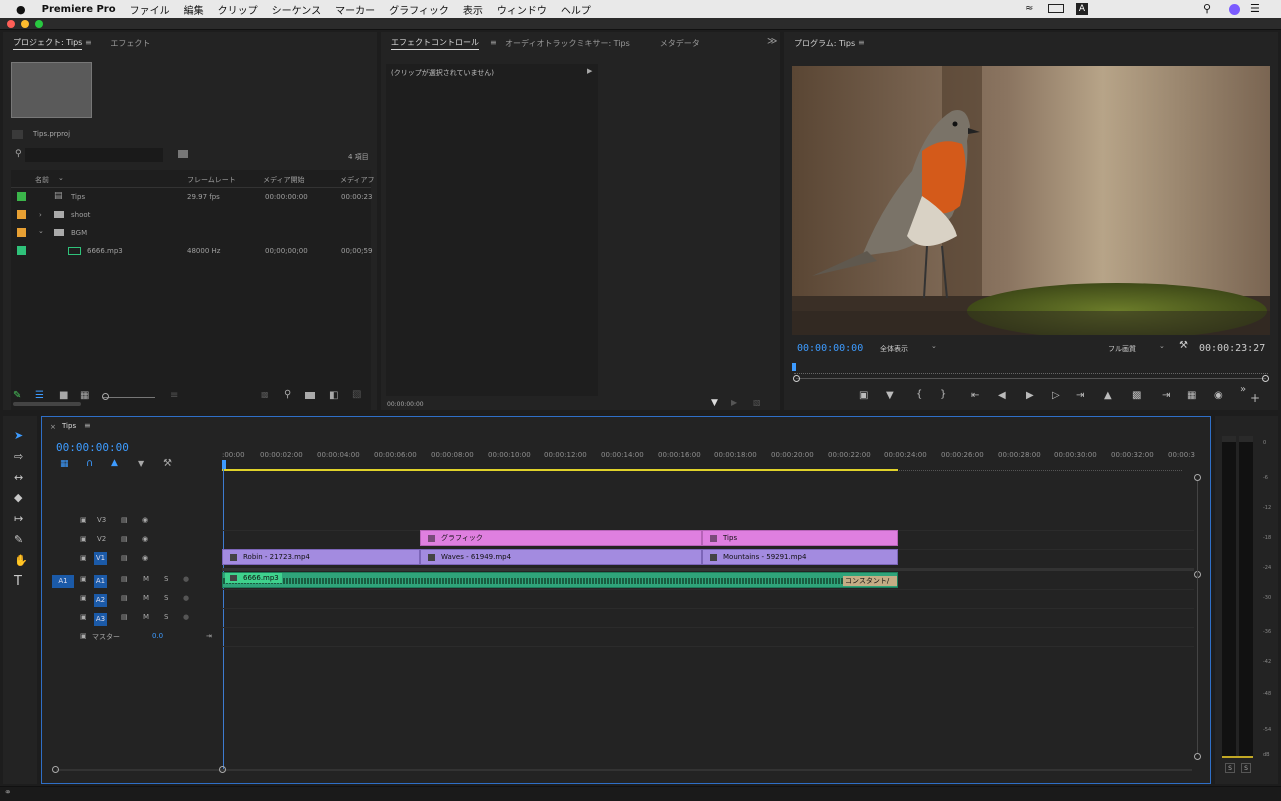 Image resolution: width=1281 pixels, height=801 pixels. I want to click on linked-selection-icon: ▲, so click(114, 463).